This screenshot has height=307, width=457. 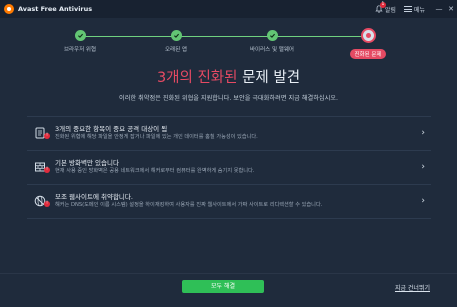 I want to click on menu-button: 메뉴, so click(x=414, y=9).